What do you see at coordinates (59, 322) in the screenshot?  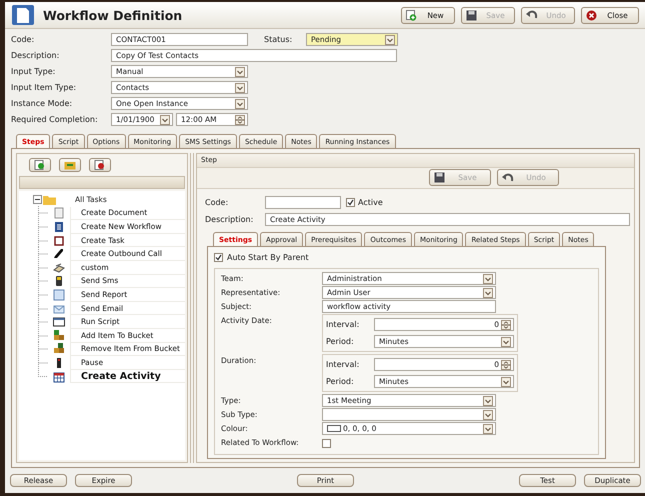 I see `window-icon` at bounding box center [59, 322].